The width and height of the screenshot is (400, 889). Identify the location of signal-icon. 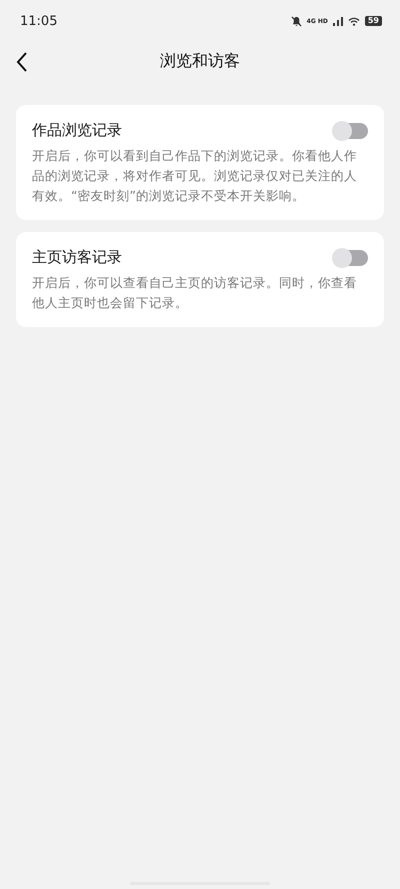
(337, 21).